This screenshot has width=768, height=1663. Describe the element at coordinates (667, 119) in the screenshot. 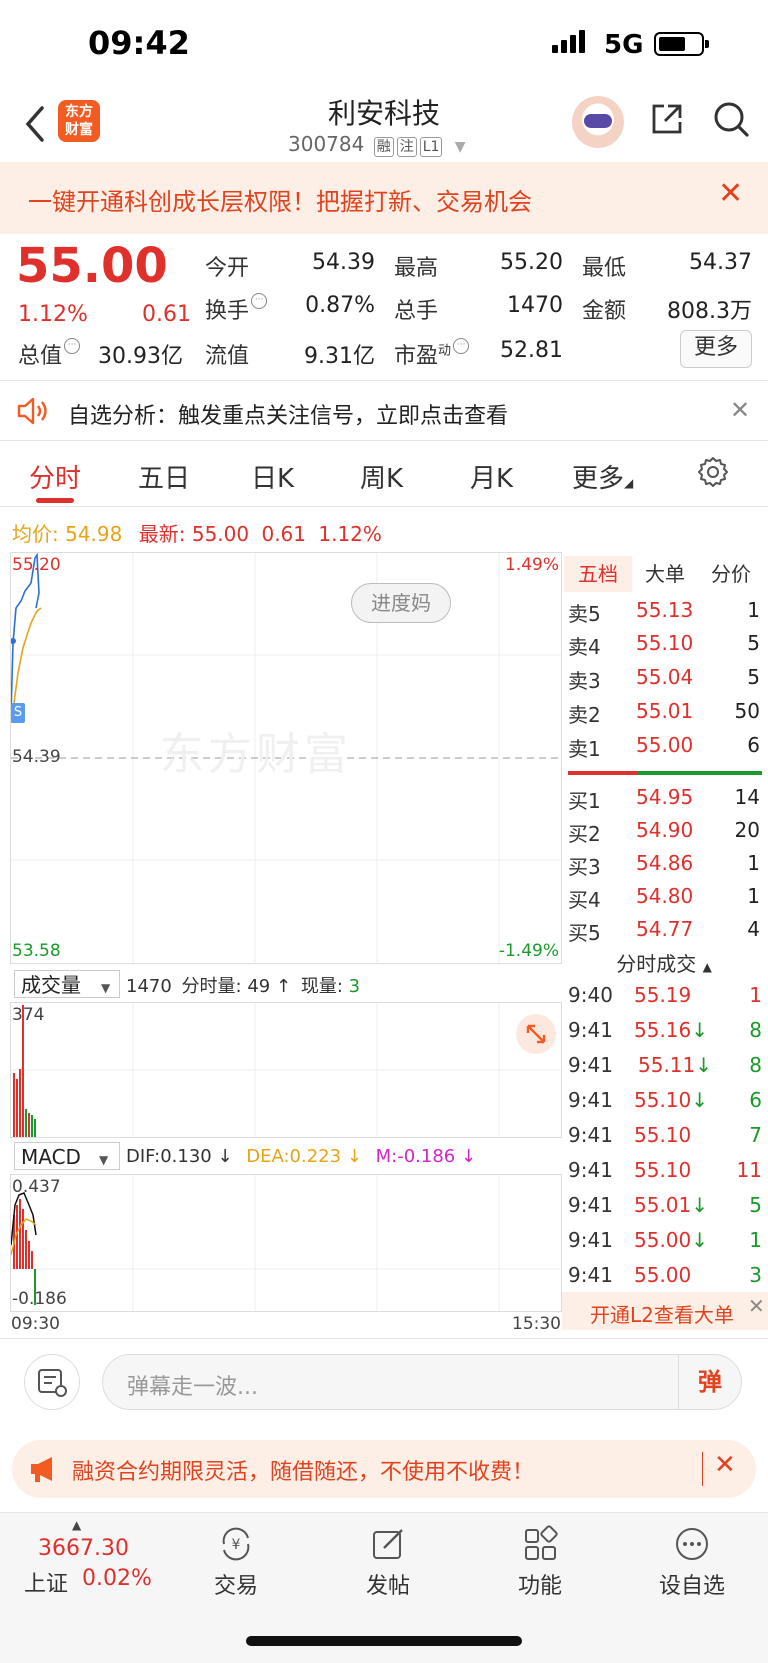

I see `share-icon` at that location.